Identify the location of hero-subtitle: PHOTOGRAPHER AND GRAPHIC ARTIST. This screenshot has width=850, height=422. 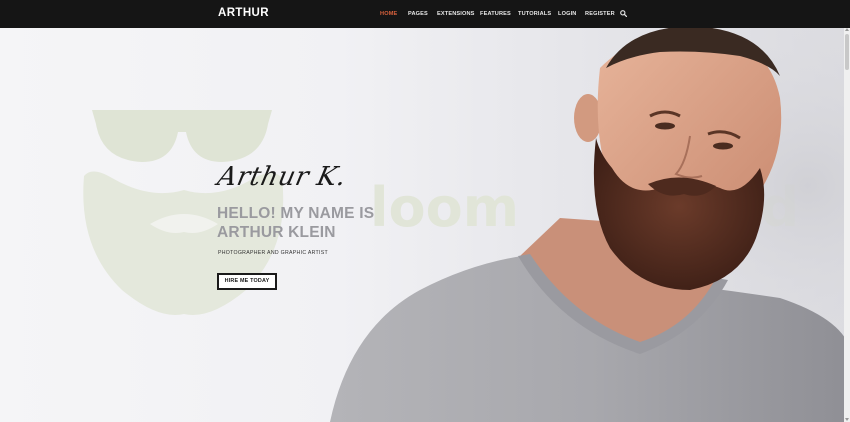
(273, 253).